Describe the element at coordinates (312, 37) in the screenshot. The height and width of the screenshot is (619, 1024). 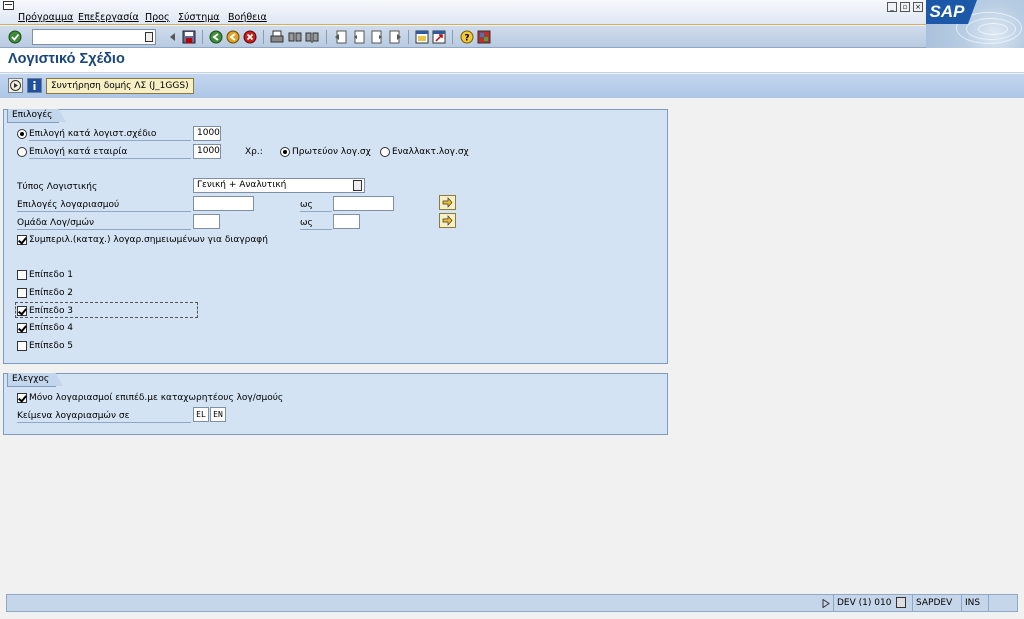
I see `find-next-icon` at that location.